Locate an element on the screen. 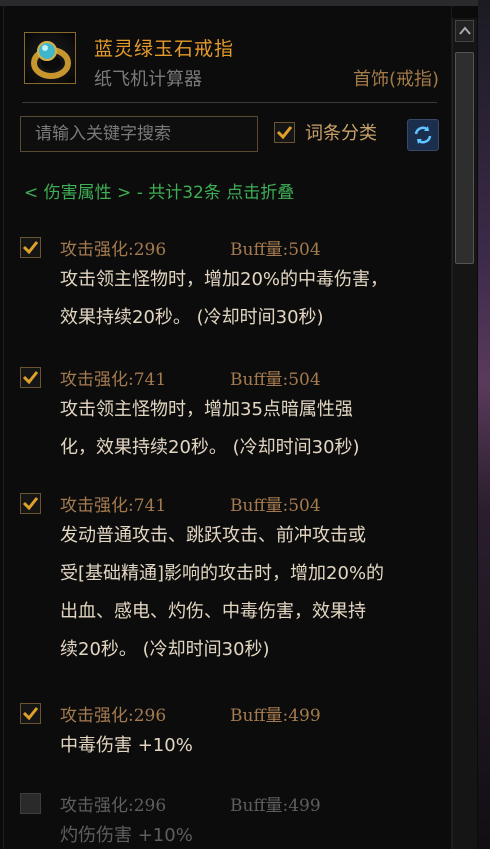  refresh-button is located at coordinates (423, 135).